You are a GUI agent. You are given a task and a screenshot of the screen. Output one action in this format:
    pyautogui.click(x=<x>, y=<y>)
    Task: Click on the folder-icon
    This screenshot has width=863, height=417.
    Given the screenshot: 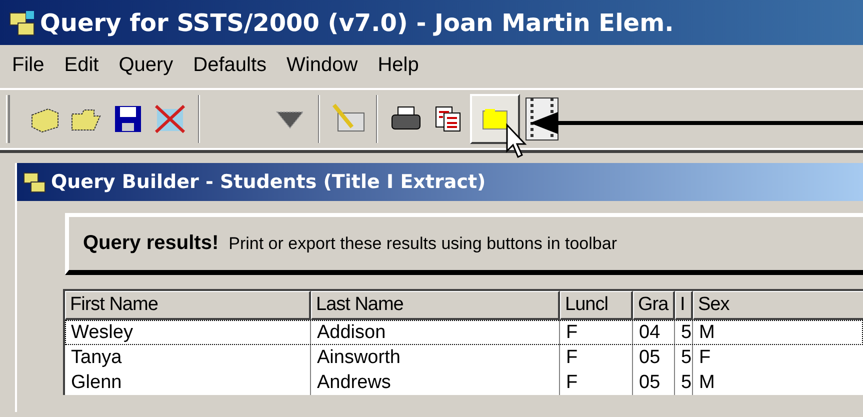 What is the action you would take?
    pyautogui.click(x=495, y=119)
    